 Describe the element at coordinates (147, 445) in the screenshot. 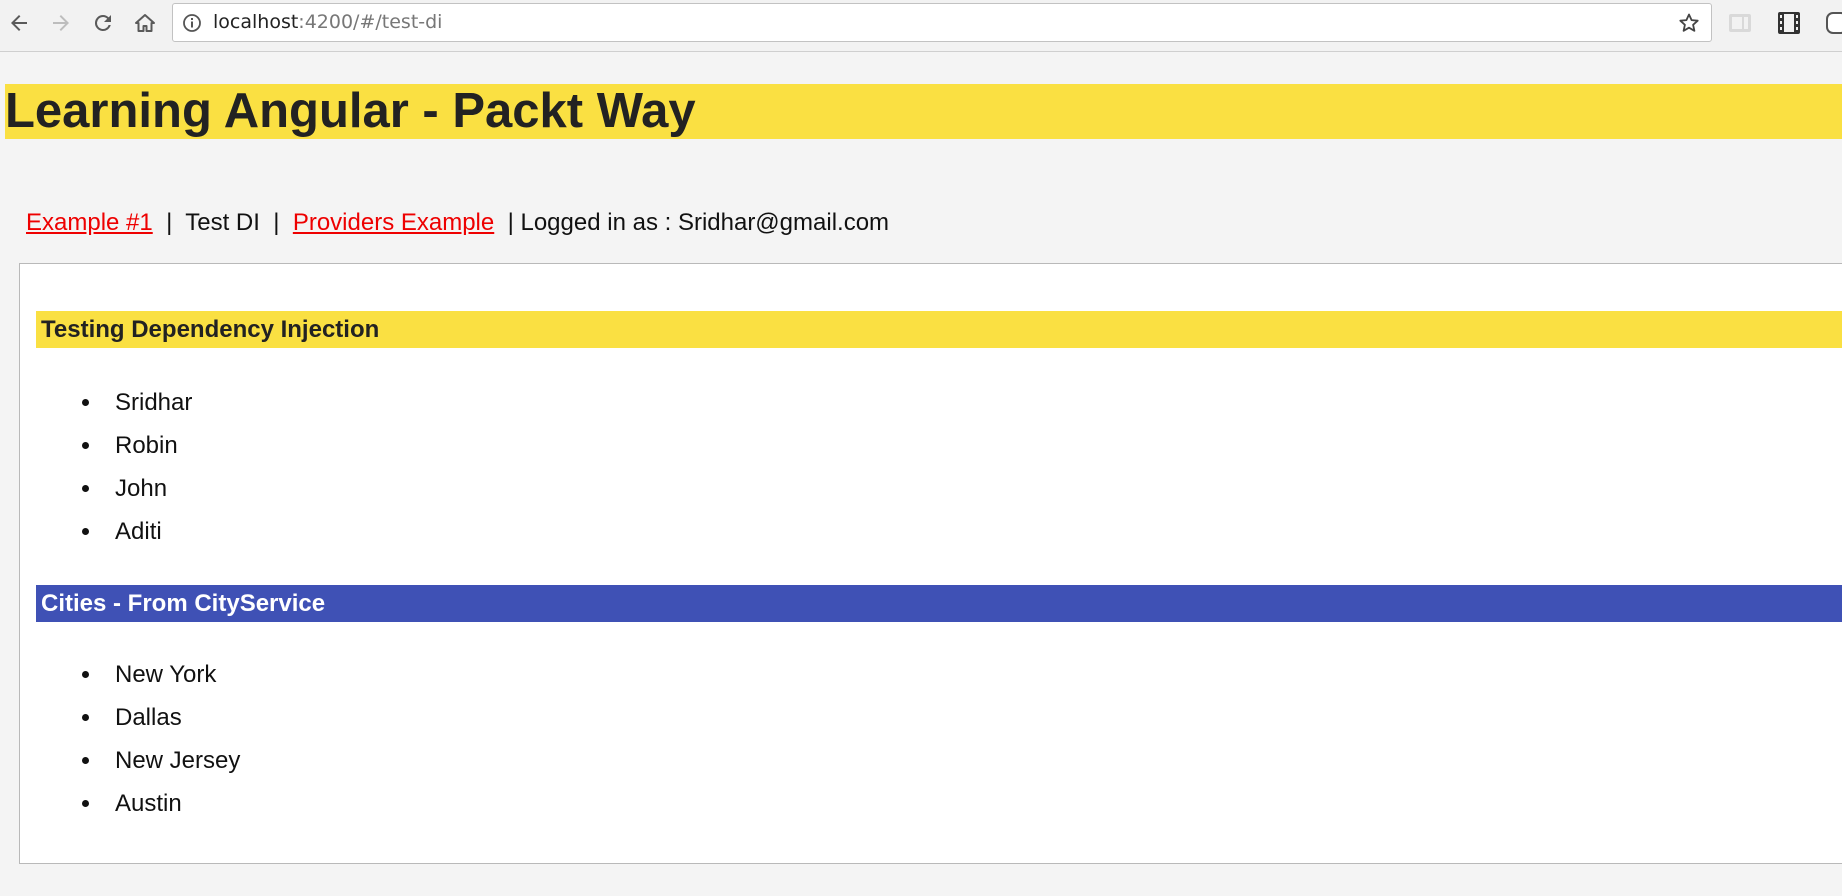

I see `list-item: Robin` at that location.